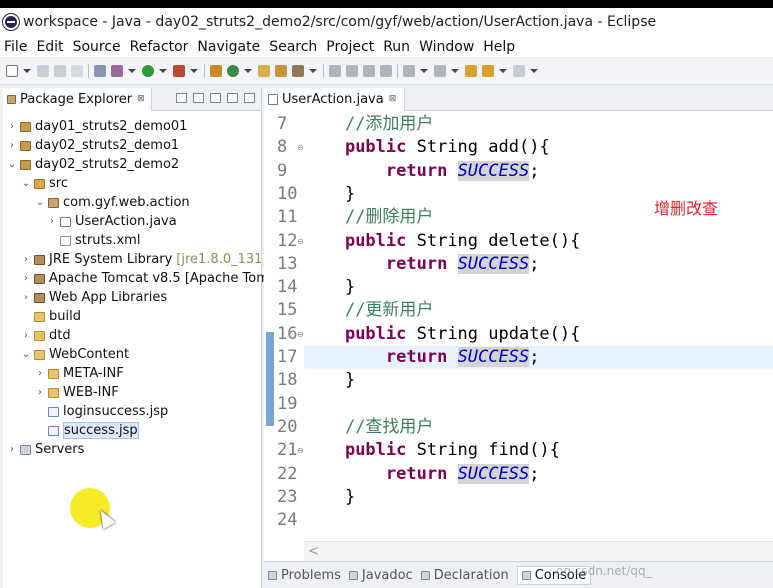  What do you see at coordinates (284, 325) in the screenshot?
I see `line-number-gutter: 7 8 ⊖ 9 10 11 12 ⊖ 13 14 15 16 ⊖ 17 18 19 20 21 ⊖ 22 23 24` at bounding box center [284, 325].